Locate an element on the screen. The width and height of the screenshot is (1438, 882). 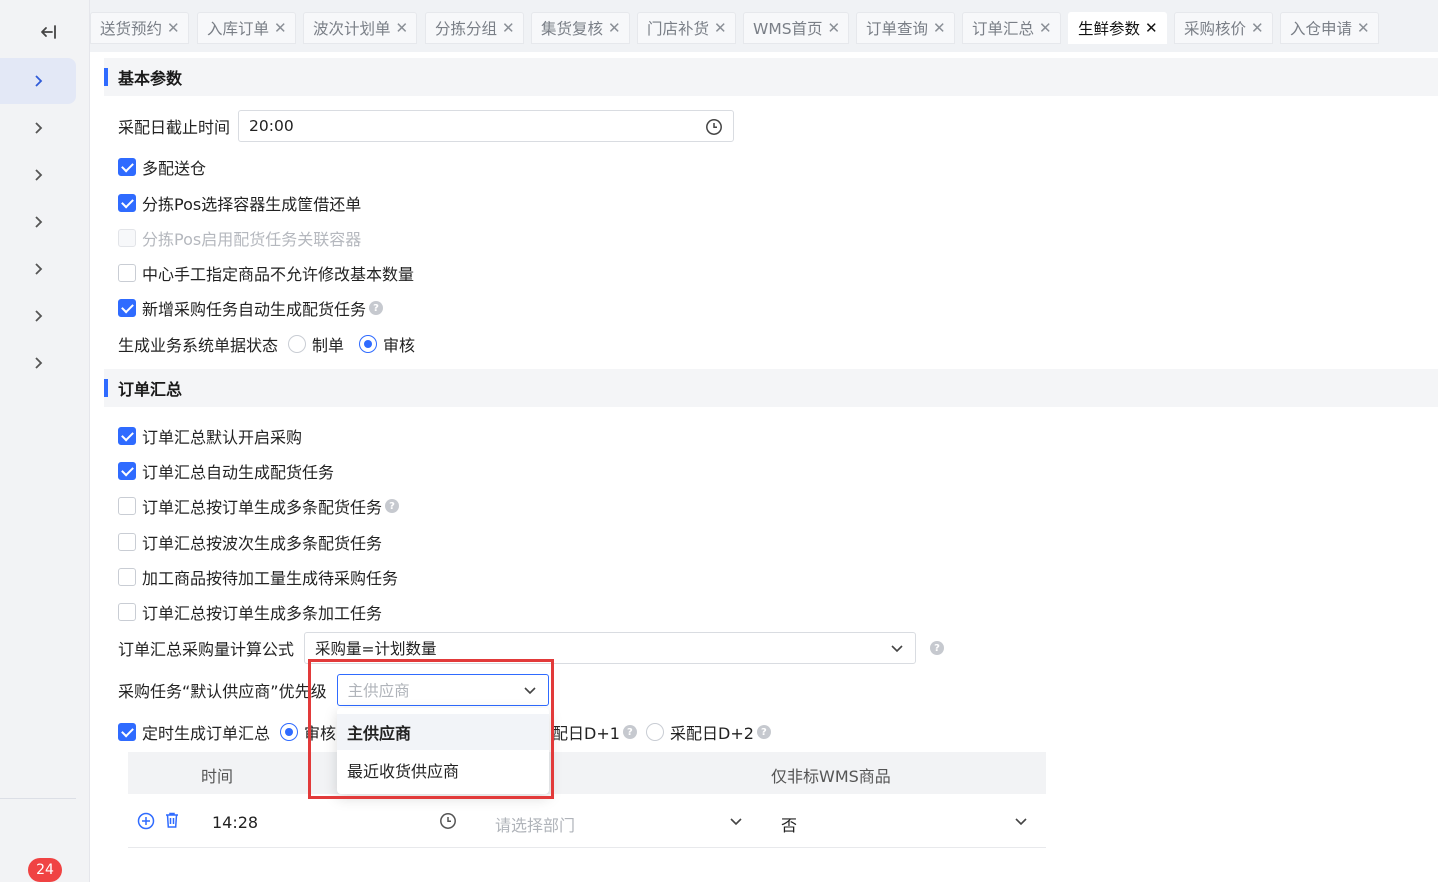
option-auto-dispatch-task: 新增采购任务自动生成配货任务? is located at coordinates (251, 308).